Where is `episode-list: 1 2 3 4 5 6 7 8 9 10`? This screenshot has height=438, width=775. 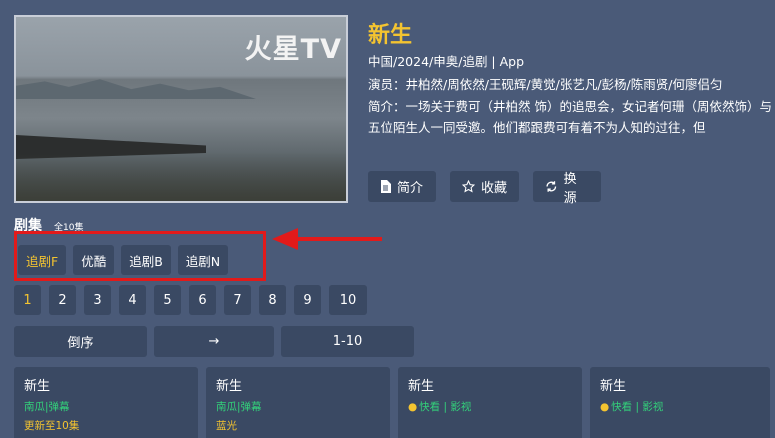
episode-list: 1 2 3 4 5 6 7 8 9 10 is located at coordinates (190, 300).